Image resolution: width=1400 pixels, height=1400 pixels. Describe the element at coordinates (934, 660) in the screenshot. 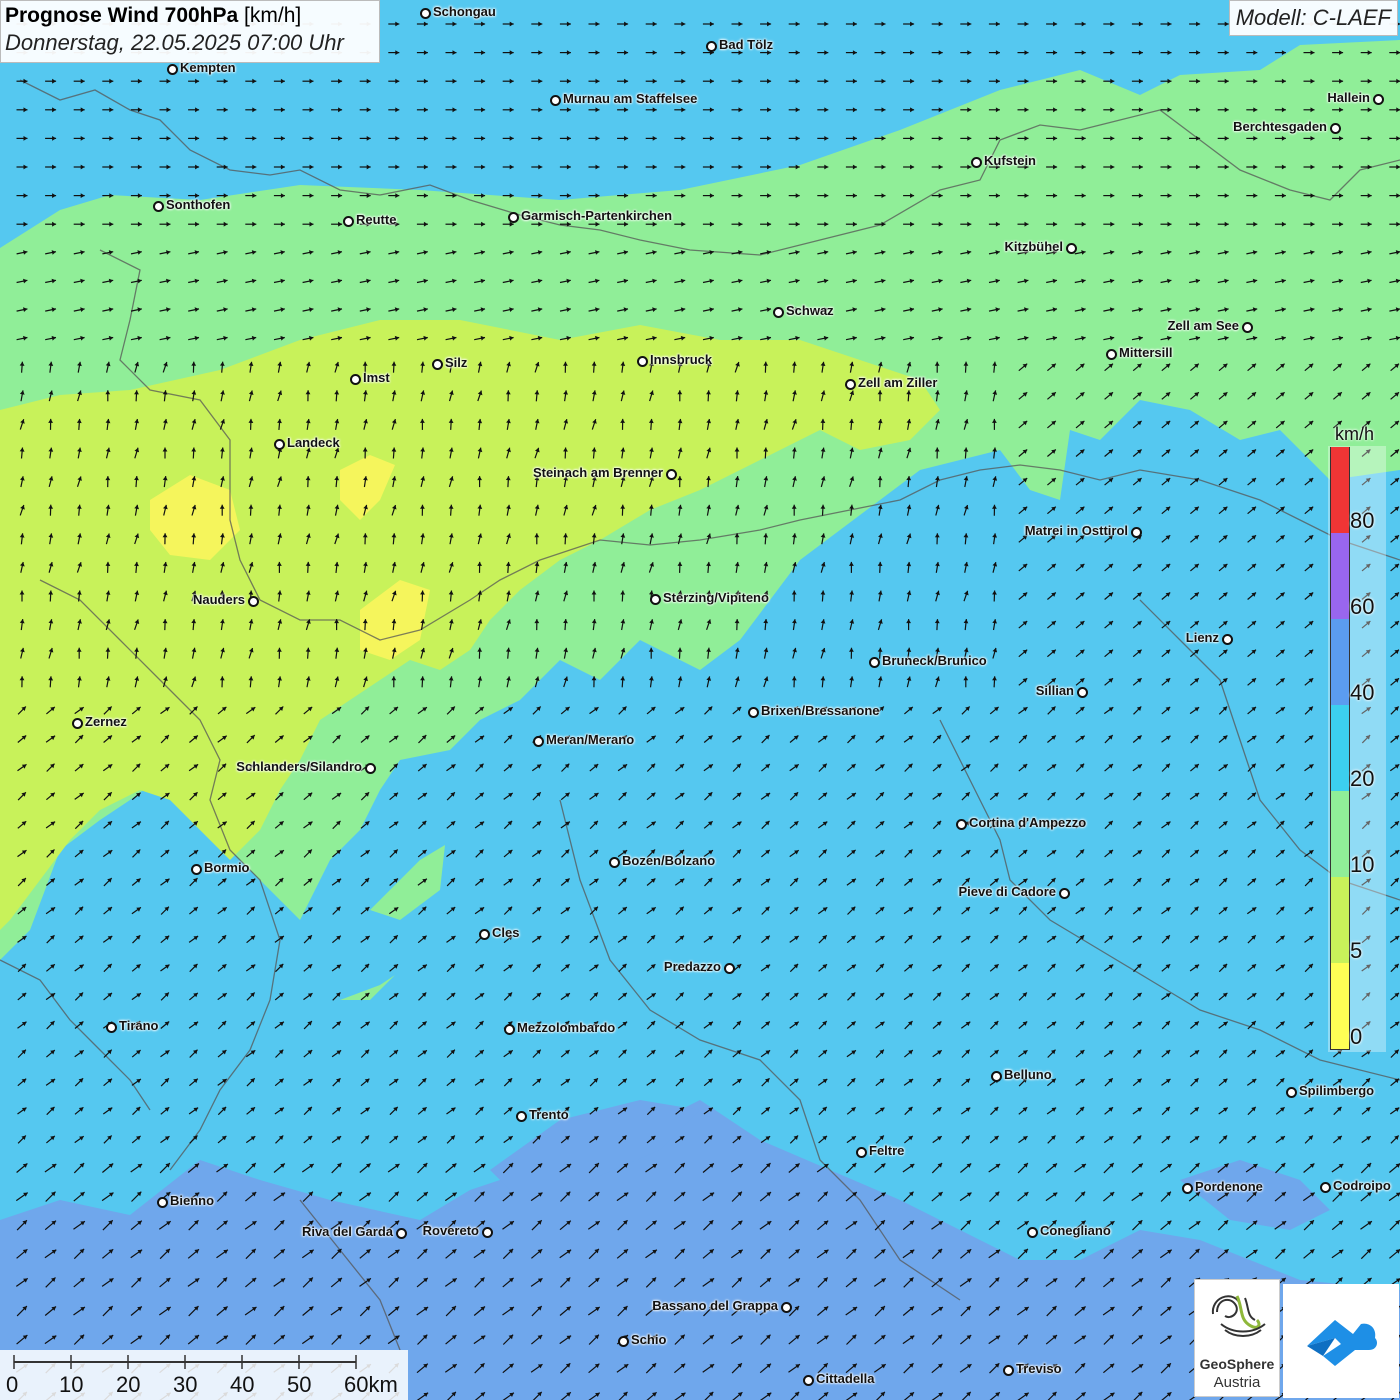

I see `city-label: Bruneck/Brunico` at that location.